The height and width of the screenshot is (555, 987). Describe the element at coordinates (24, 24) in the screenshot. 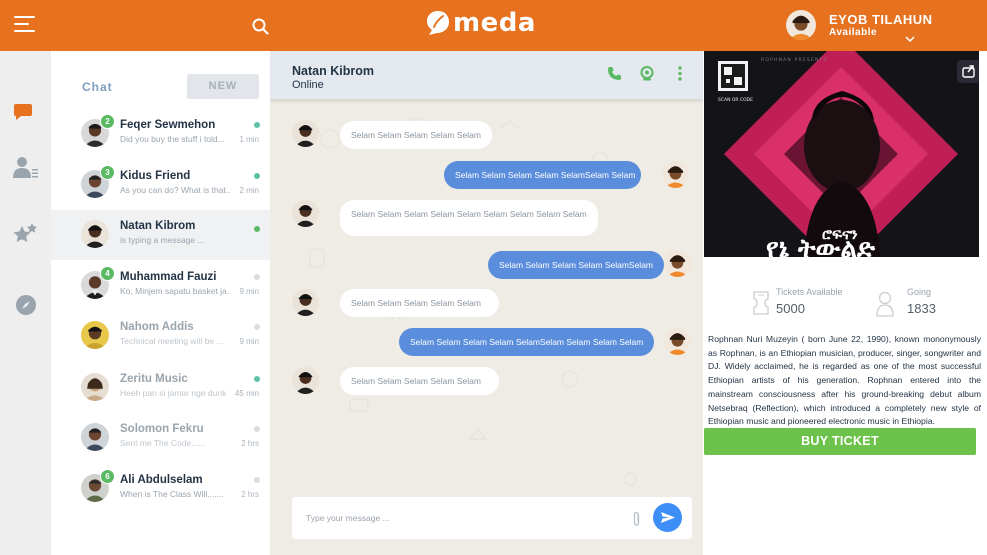

I see `menu-icon` at that location.